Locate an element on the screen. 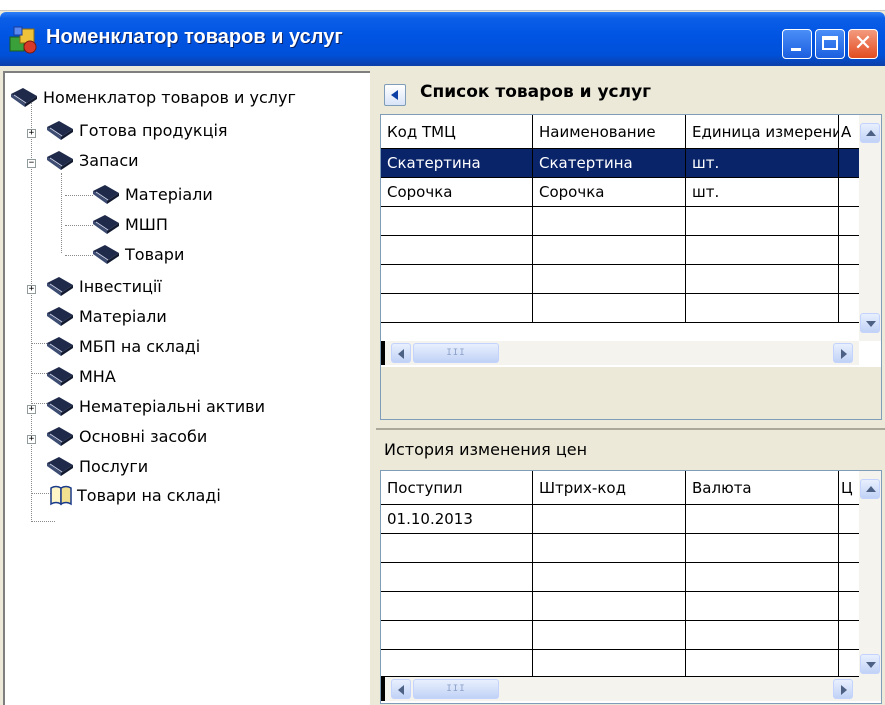 The width and height of the screenshot is (885, 705). tree-item-mshp: МШП is located at coordinates (129, 224).